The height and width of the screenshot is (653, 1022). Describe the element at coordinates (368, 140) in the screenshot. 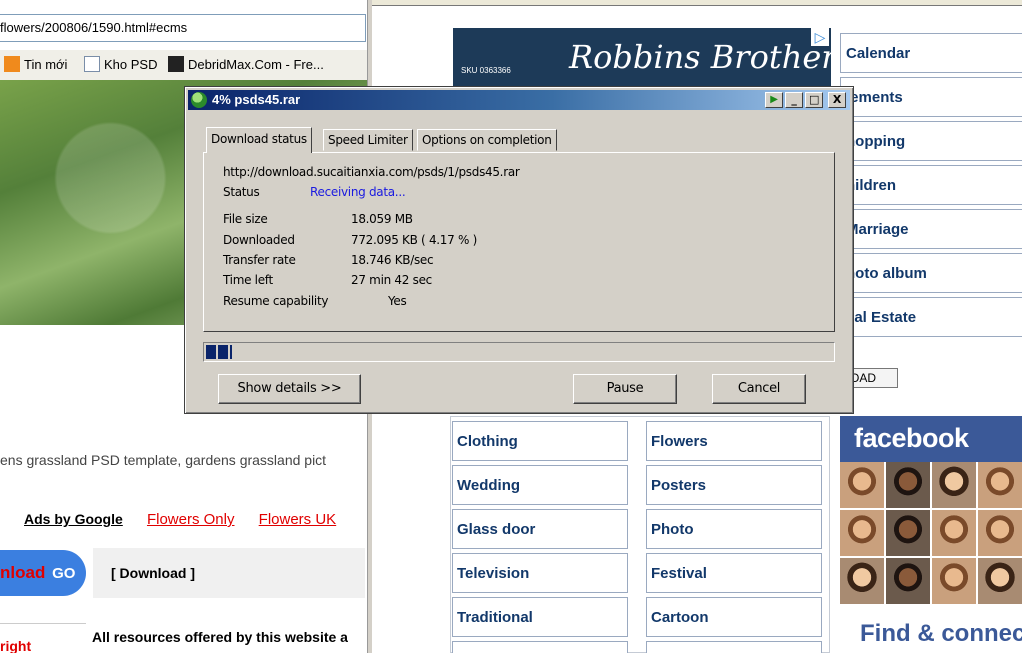

I see `tab-speed-limiter: Speed Limiter` at that location.